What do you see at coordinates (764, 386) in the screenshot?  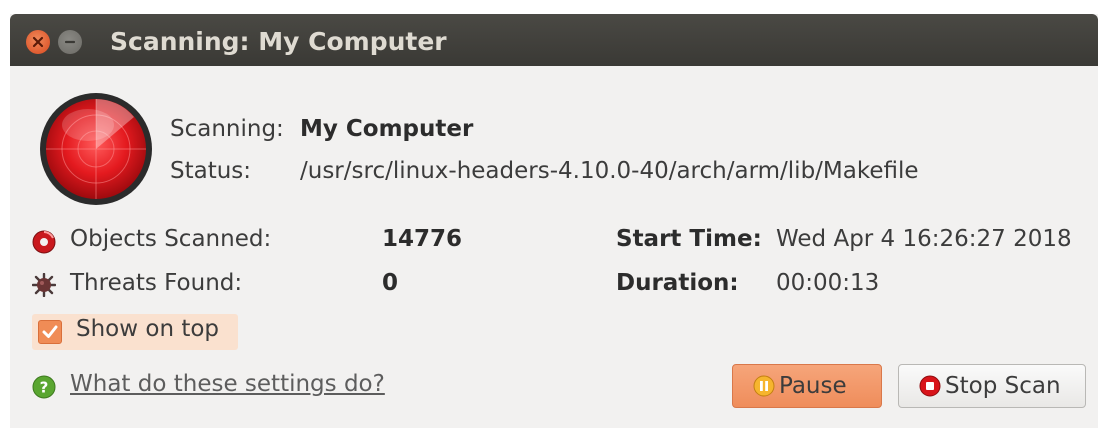 I see `pause-icon` at bounding box center [764, 386].